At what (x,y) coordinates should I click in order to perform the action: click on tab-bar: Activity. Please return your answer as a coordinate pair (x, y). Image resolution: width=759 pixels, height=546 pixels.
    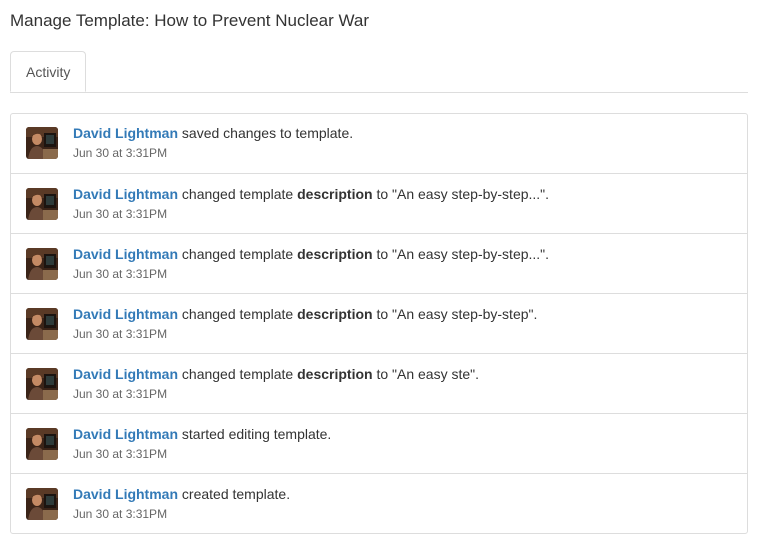
    Looking at the image, I should click on (379, 72).